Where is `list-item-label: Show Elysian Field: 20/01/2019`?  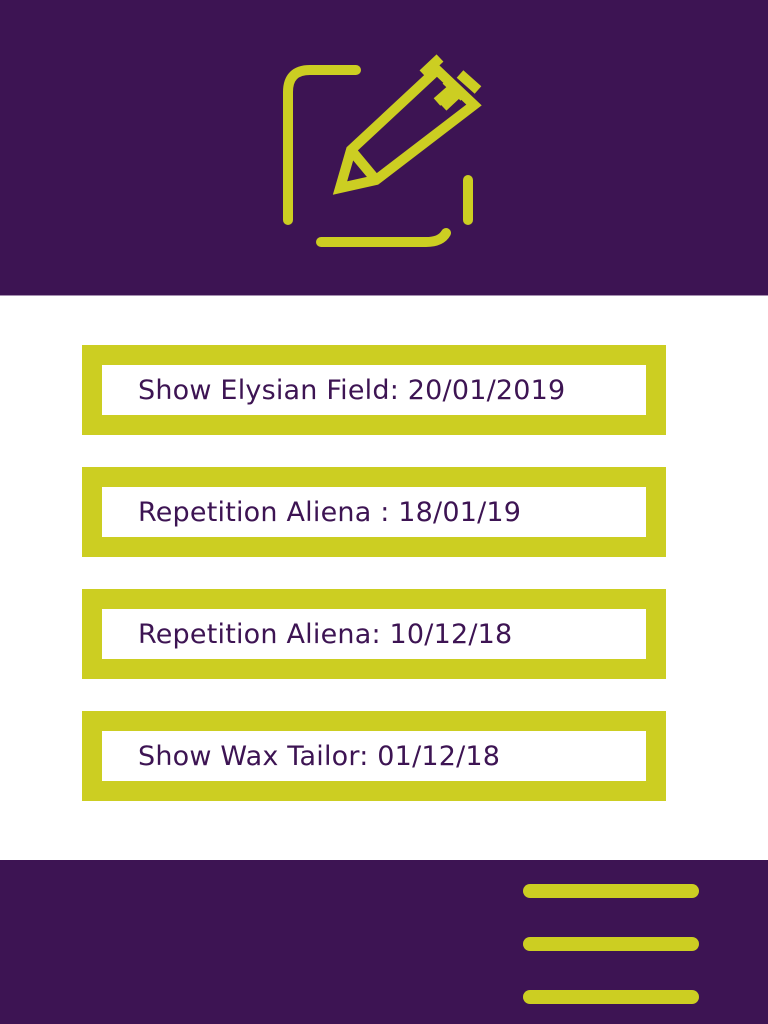
list-item-label: Show Elysian Field: 20/01/2019 is located at coordinates (352, 390).